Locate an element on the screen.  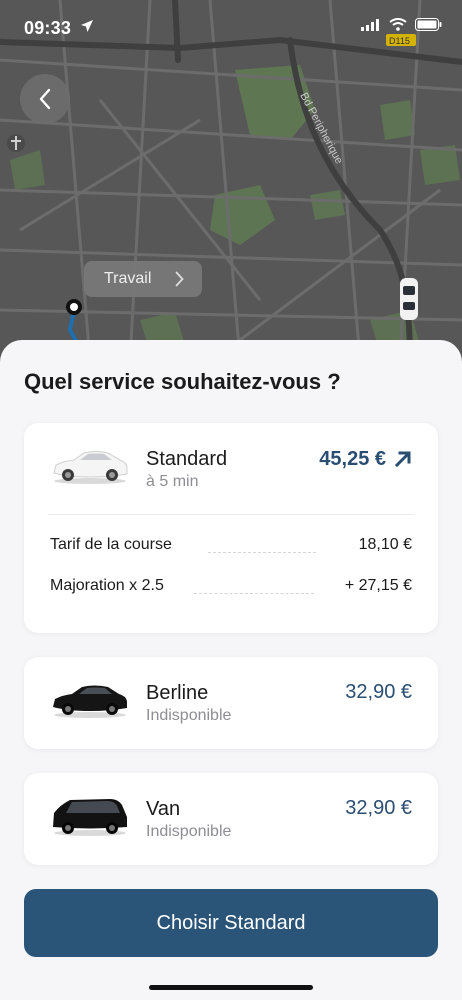
service-card-van: Van Indisponible 32,90 € is located at coordinates (231, 819).